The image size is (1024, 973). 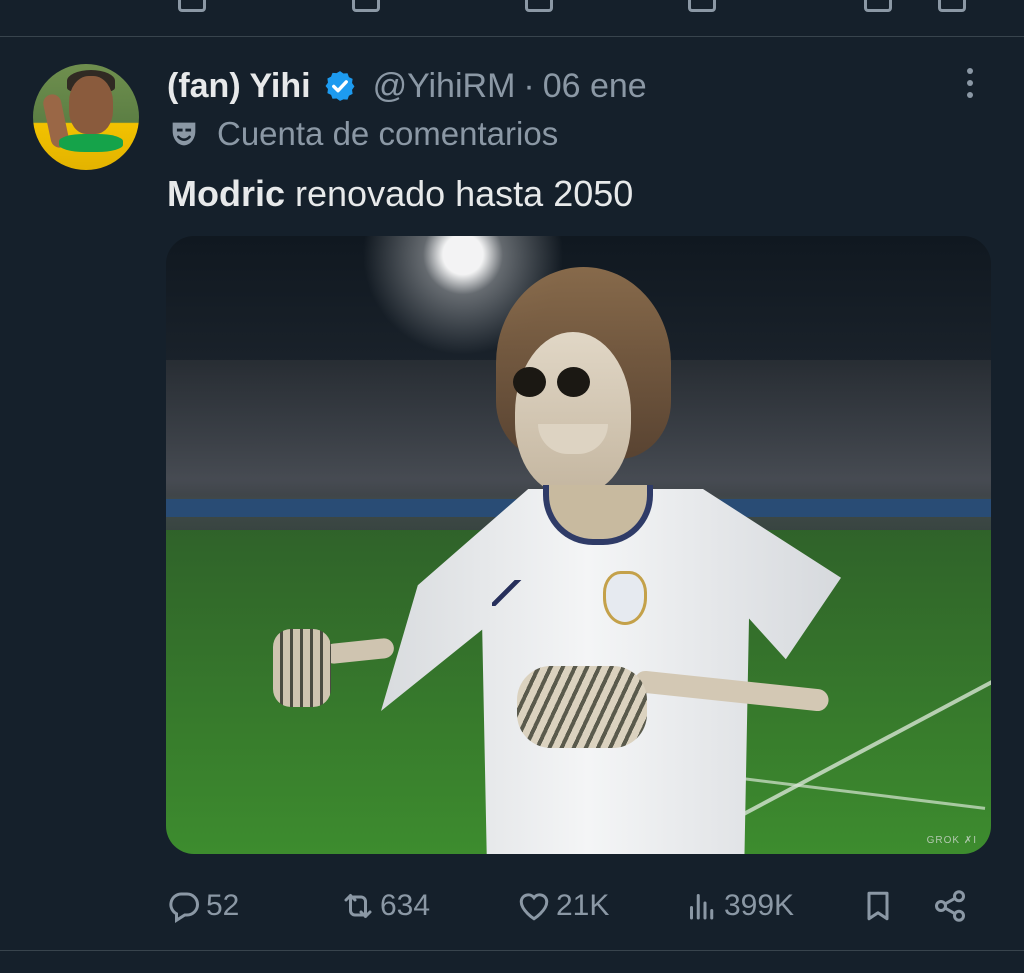 I want to click on author-handle: @YihiRM, so click(x=444, y=86).